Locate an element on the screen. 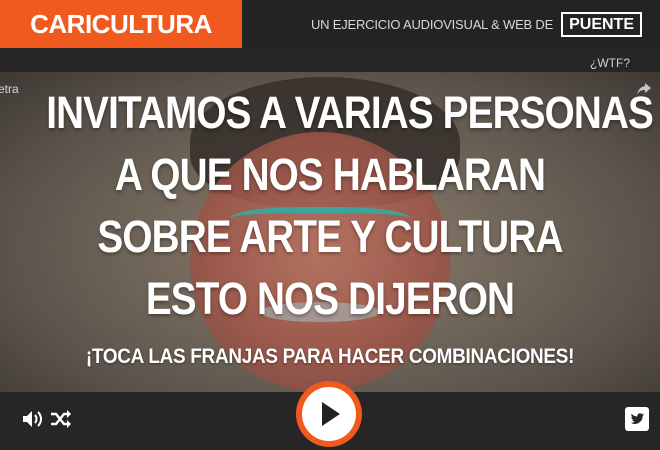 The image size is (660, 450). headline-line-4: ESTO NOS DIJERON is located at coordinates (330, 298).